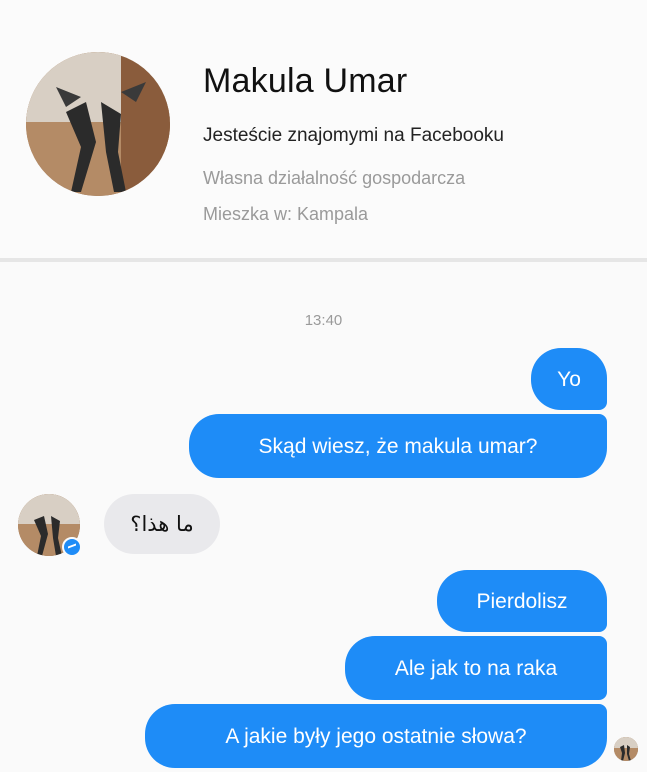 Image resolution: width=647 pixels, height=772 pixels. Describe the element at coordinates (376, 736) in the screenshot. I see `outgoing-message: A jakie były jego ostatnie słowa?` at that location.